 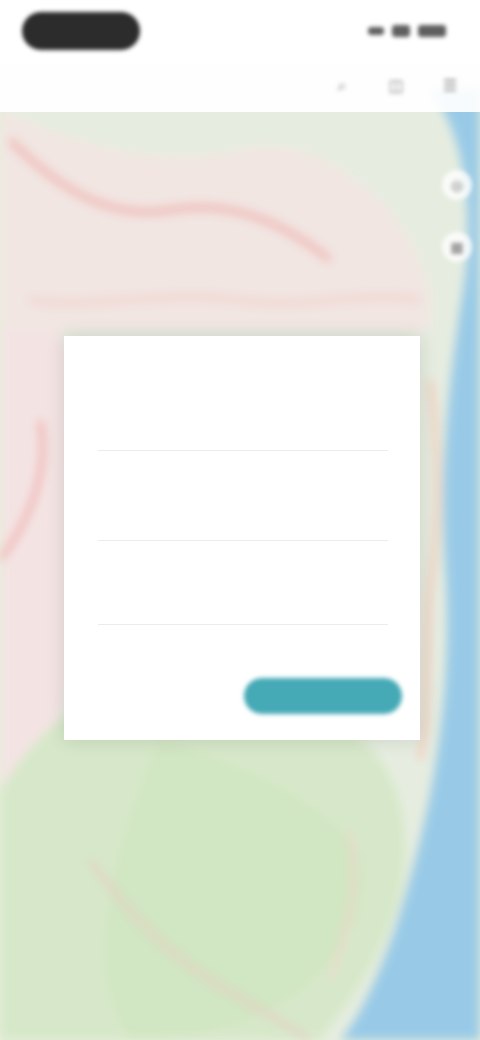 What do you see at coordinates (323, 696) in the screenshot?
I see `confirm-button` at bounding box center [323, 696].